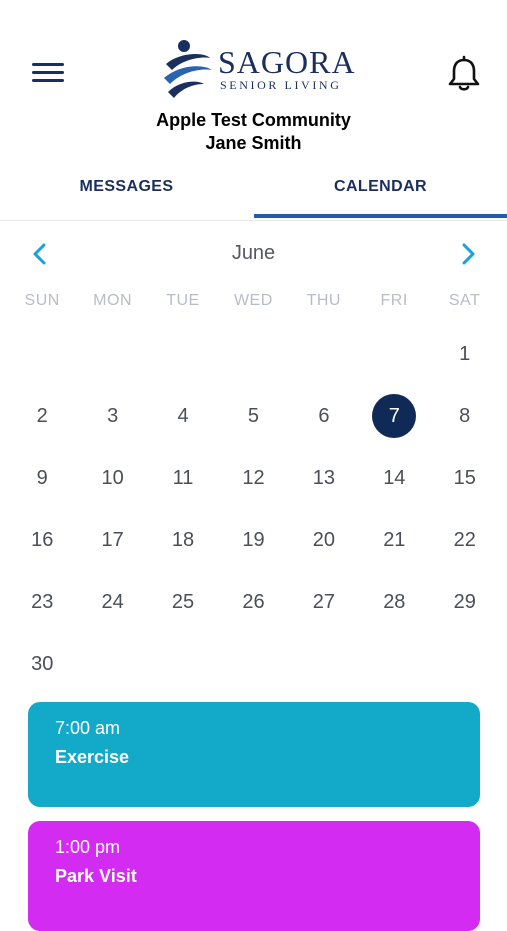 Image resolution: width=507 pixels, height=931 pixels. What do you see at coordinates (464, 74) in the screenshot?
I see `bell-icon` at bounding box center [464, 74].